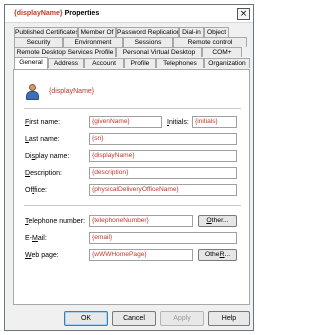  Describe the element at coordinates (32, 92) in the screenshot. I see `user-icon` at that location.